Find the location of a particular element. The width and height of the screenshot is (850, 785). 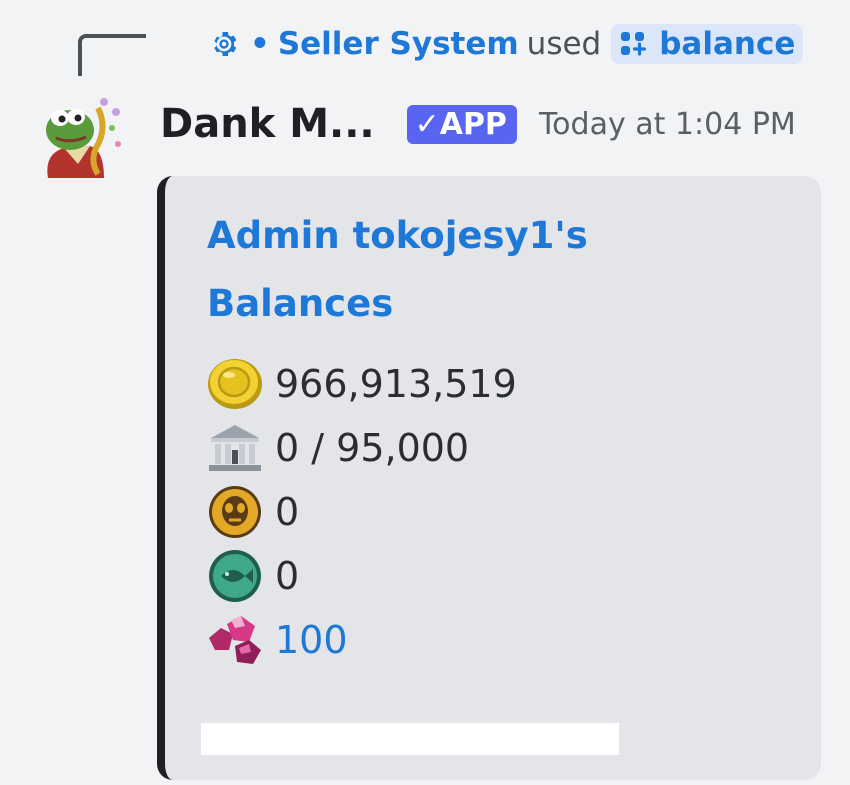

timestamp: Today at 1:04 PM is located at coordinates (667, 124).